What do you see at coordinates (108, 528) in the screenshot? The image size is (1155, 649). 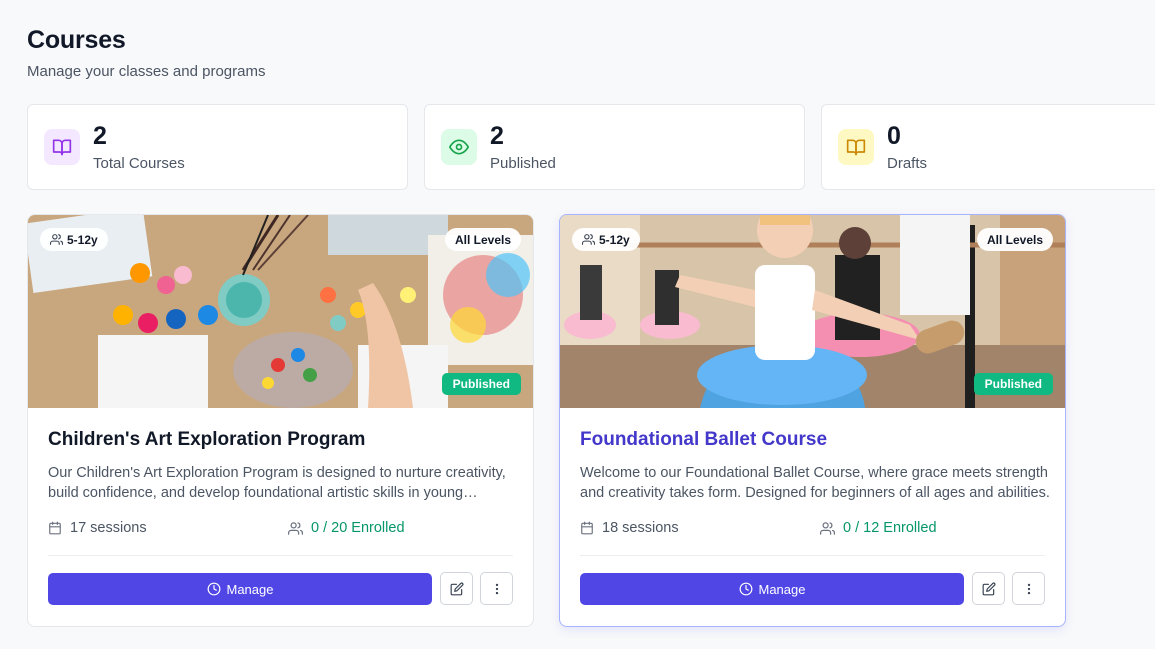 I see `sessions-text: 17 sessions` at bounding box center [108, 528].